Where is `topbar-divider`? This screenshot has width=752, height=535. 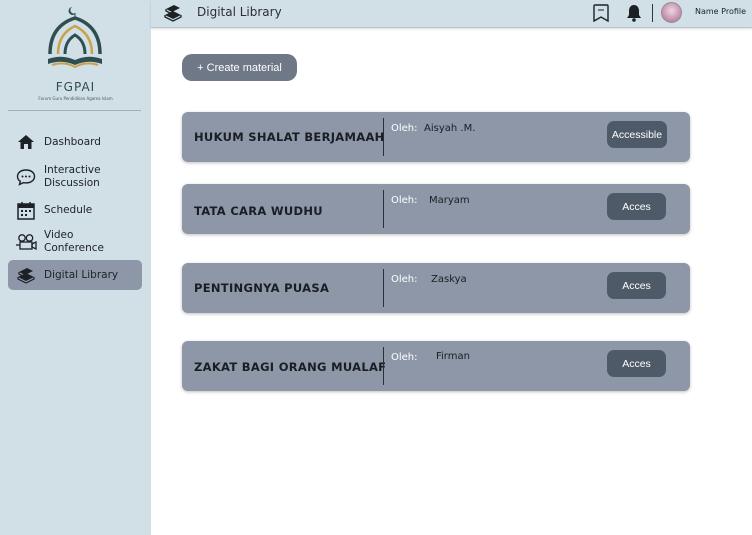 topbar-divider is located at coordinates (652, 13).